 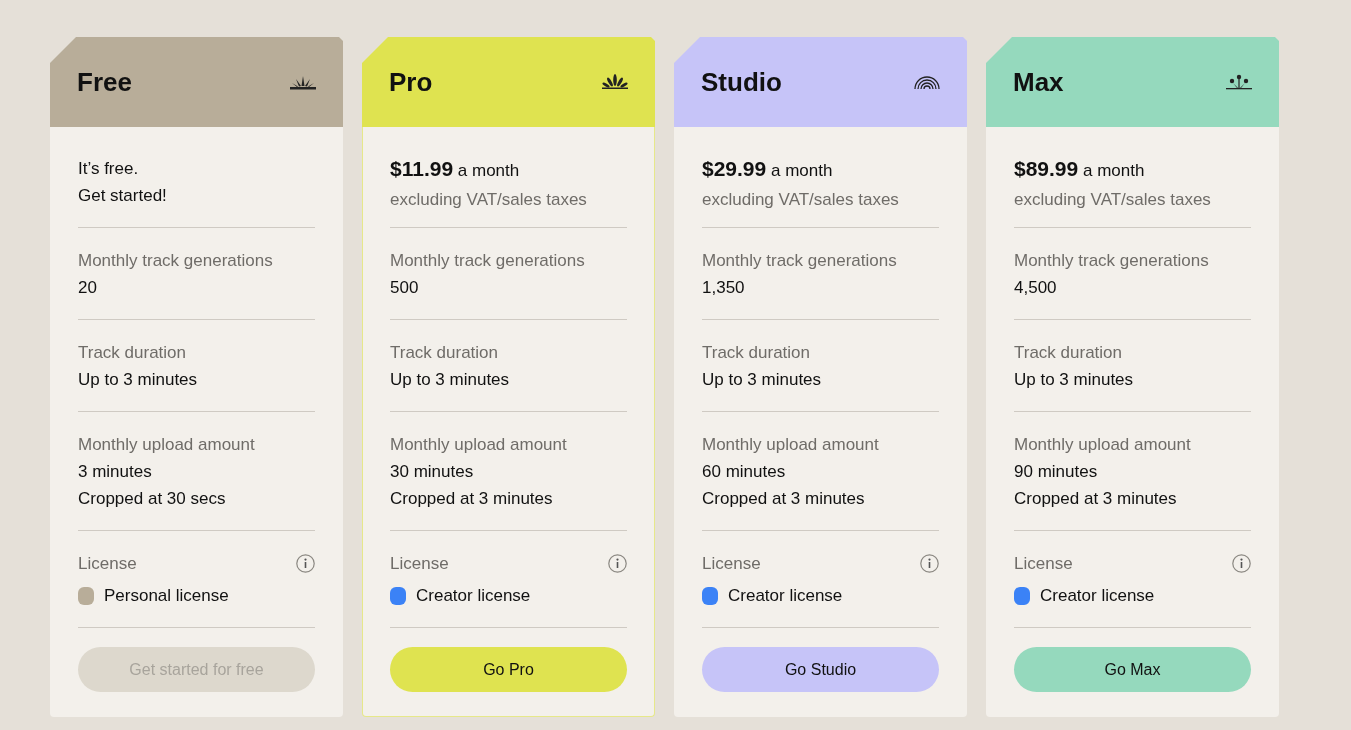 I want to click on intro-text: It’s free., so click(x=109, y=169).